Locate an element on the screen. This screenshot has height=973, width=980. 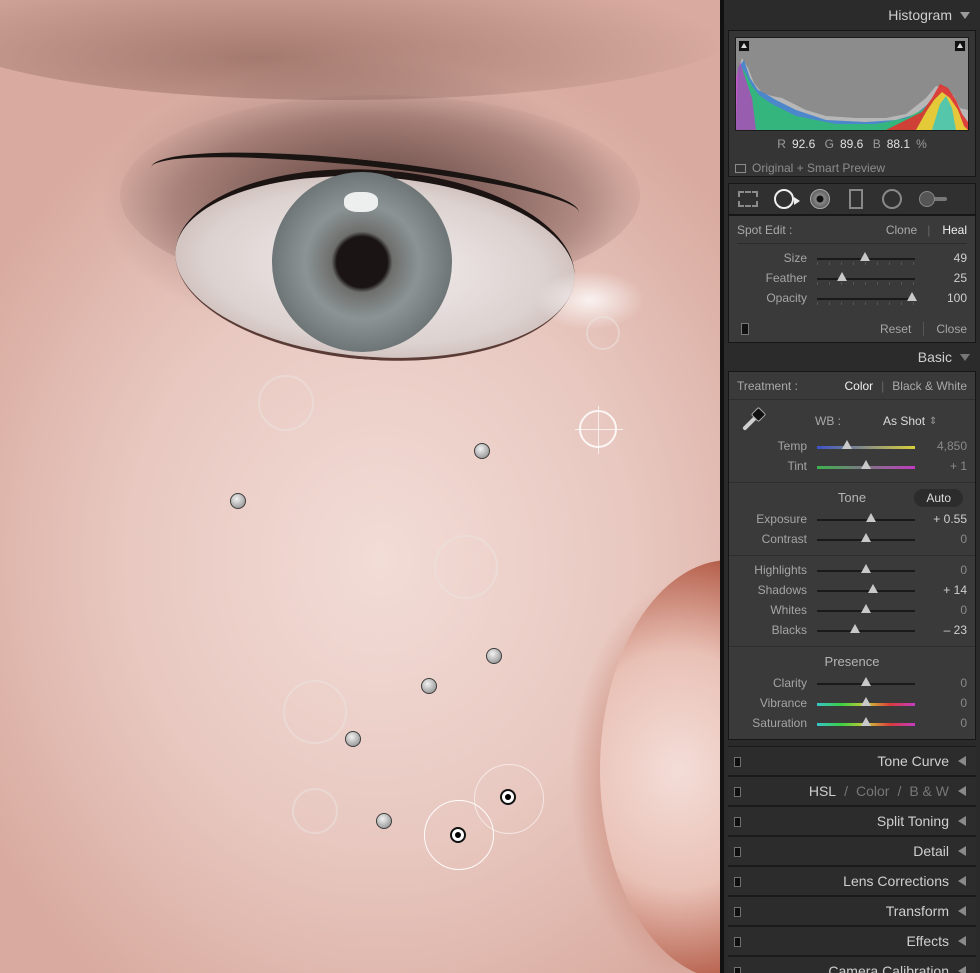
shadows-slider-thumb is located at coordinates (872, 588).